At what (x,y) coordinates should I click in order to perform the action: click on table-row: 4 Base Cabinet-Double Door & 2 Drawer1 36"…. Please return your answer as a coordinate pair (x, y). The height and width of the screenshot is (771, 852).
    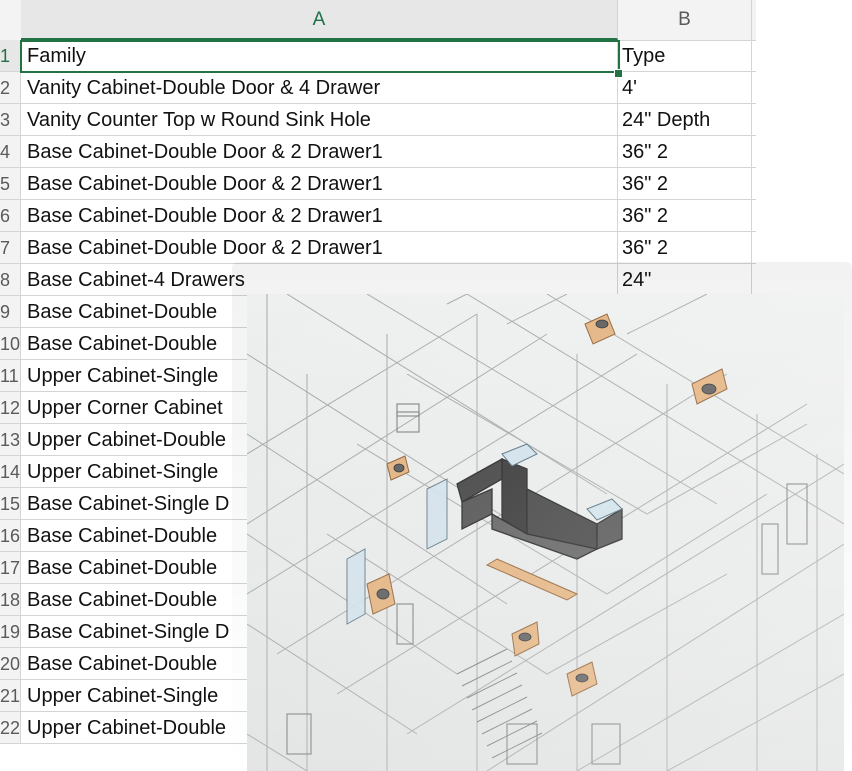
    Looking at the image, I should click on (378, 152).